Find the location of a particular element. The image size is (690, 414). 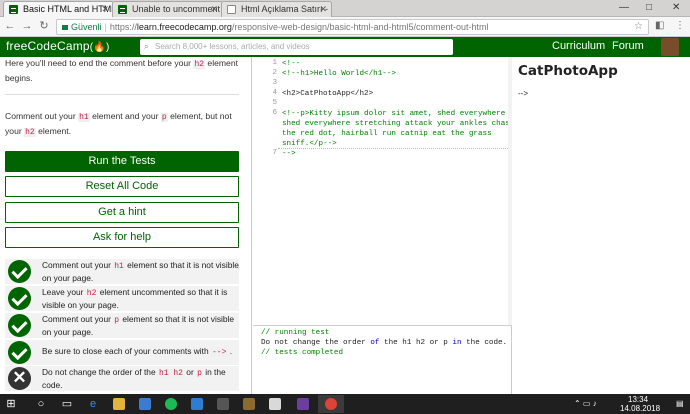

url-host: learn.freecodecamp.org is located at coordinates (184, 27).